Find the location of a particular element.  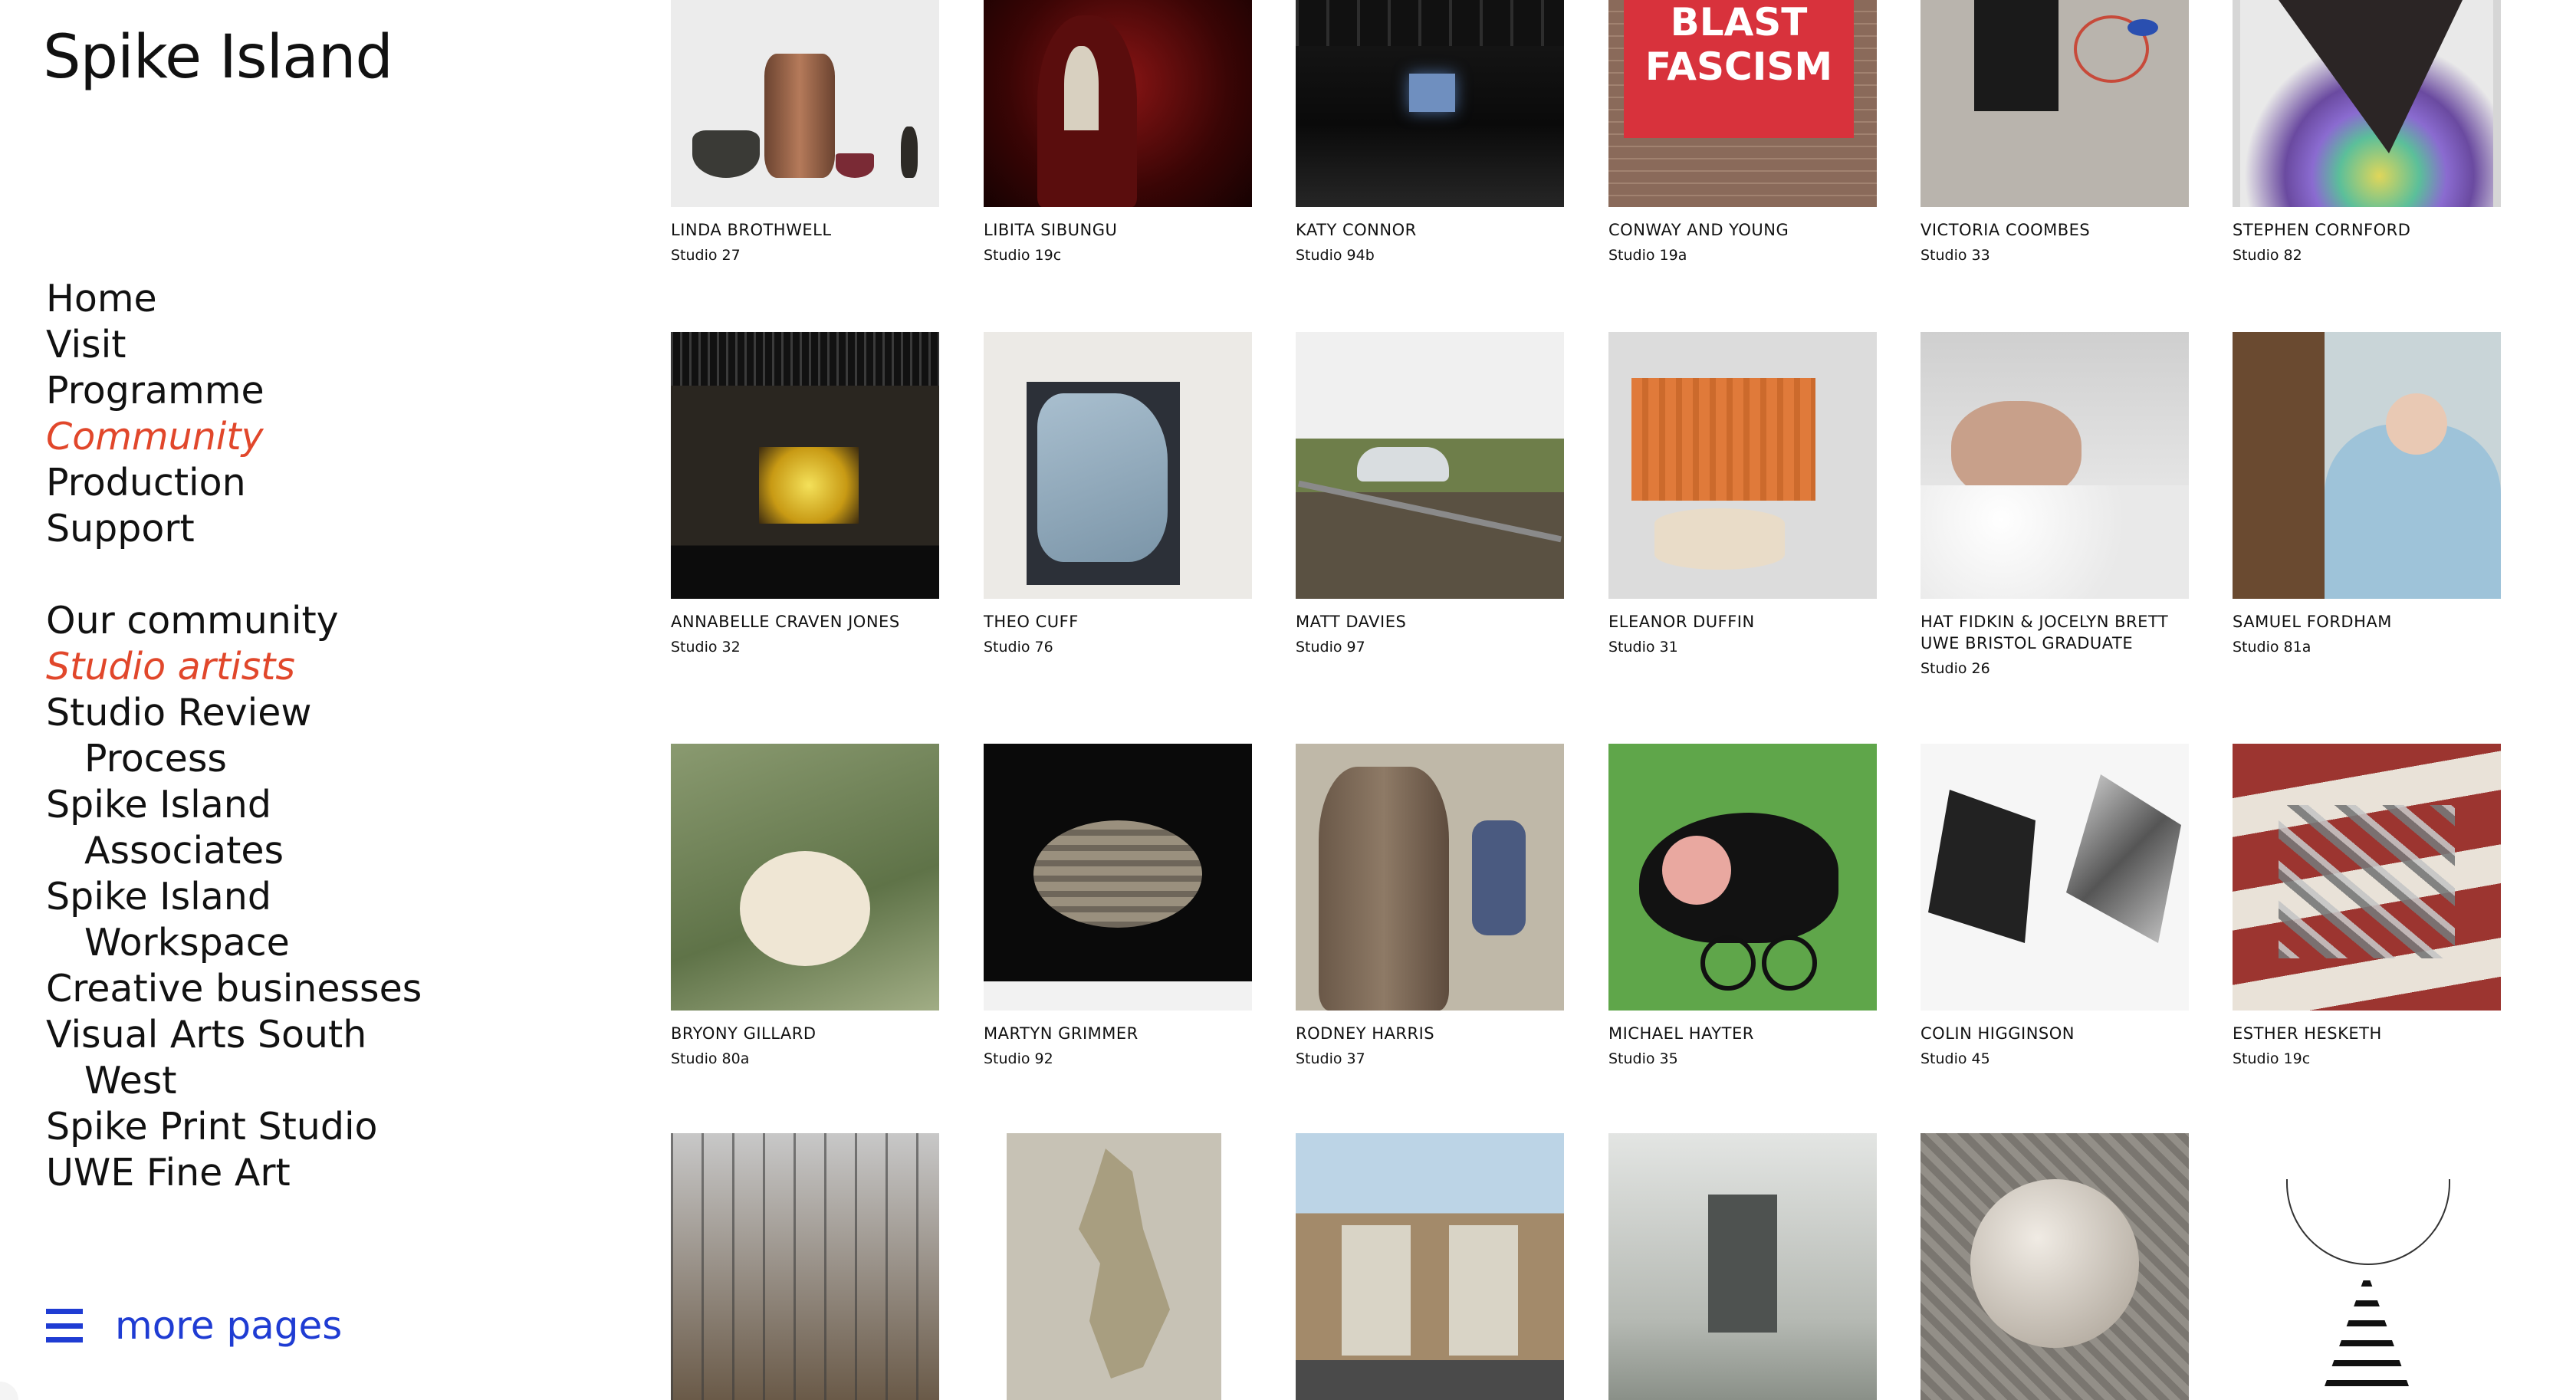

artist-studio: Studio 35 is located at coordinates (1643, 1058).